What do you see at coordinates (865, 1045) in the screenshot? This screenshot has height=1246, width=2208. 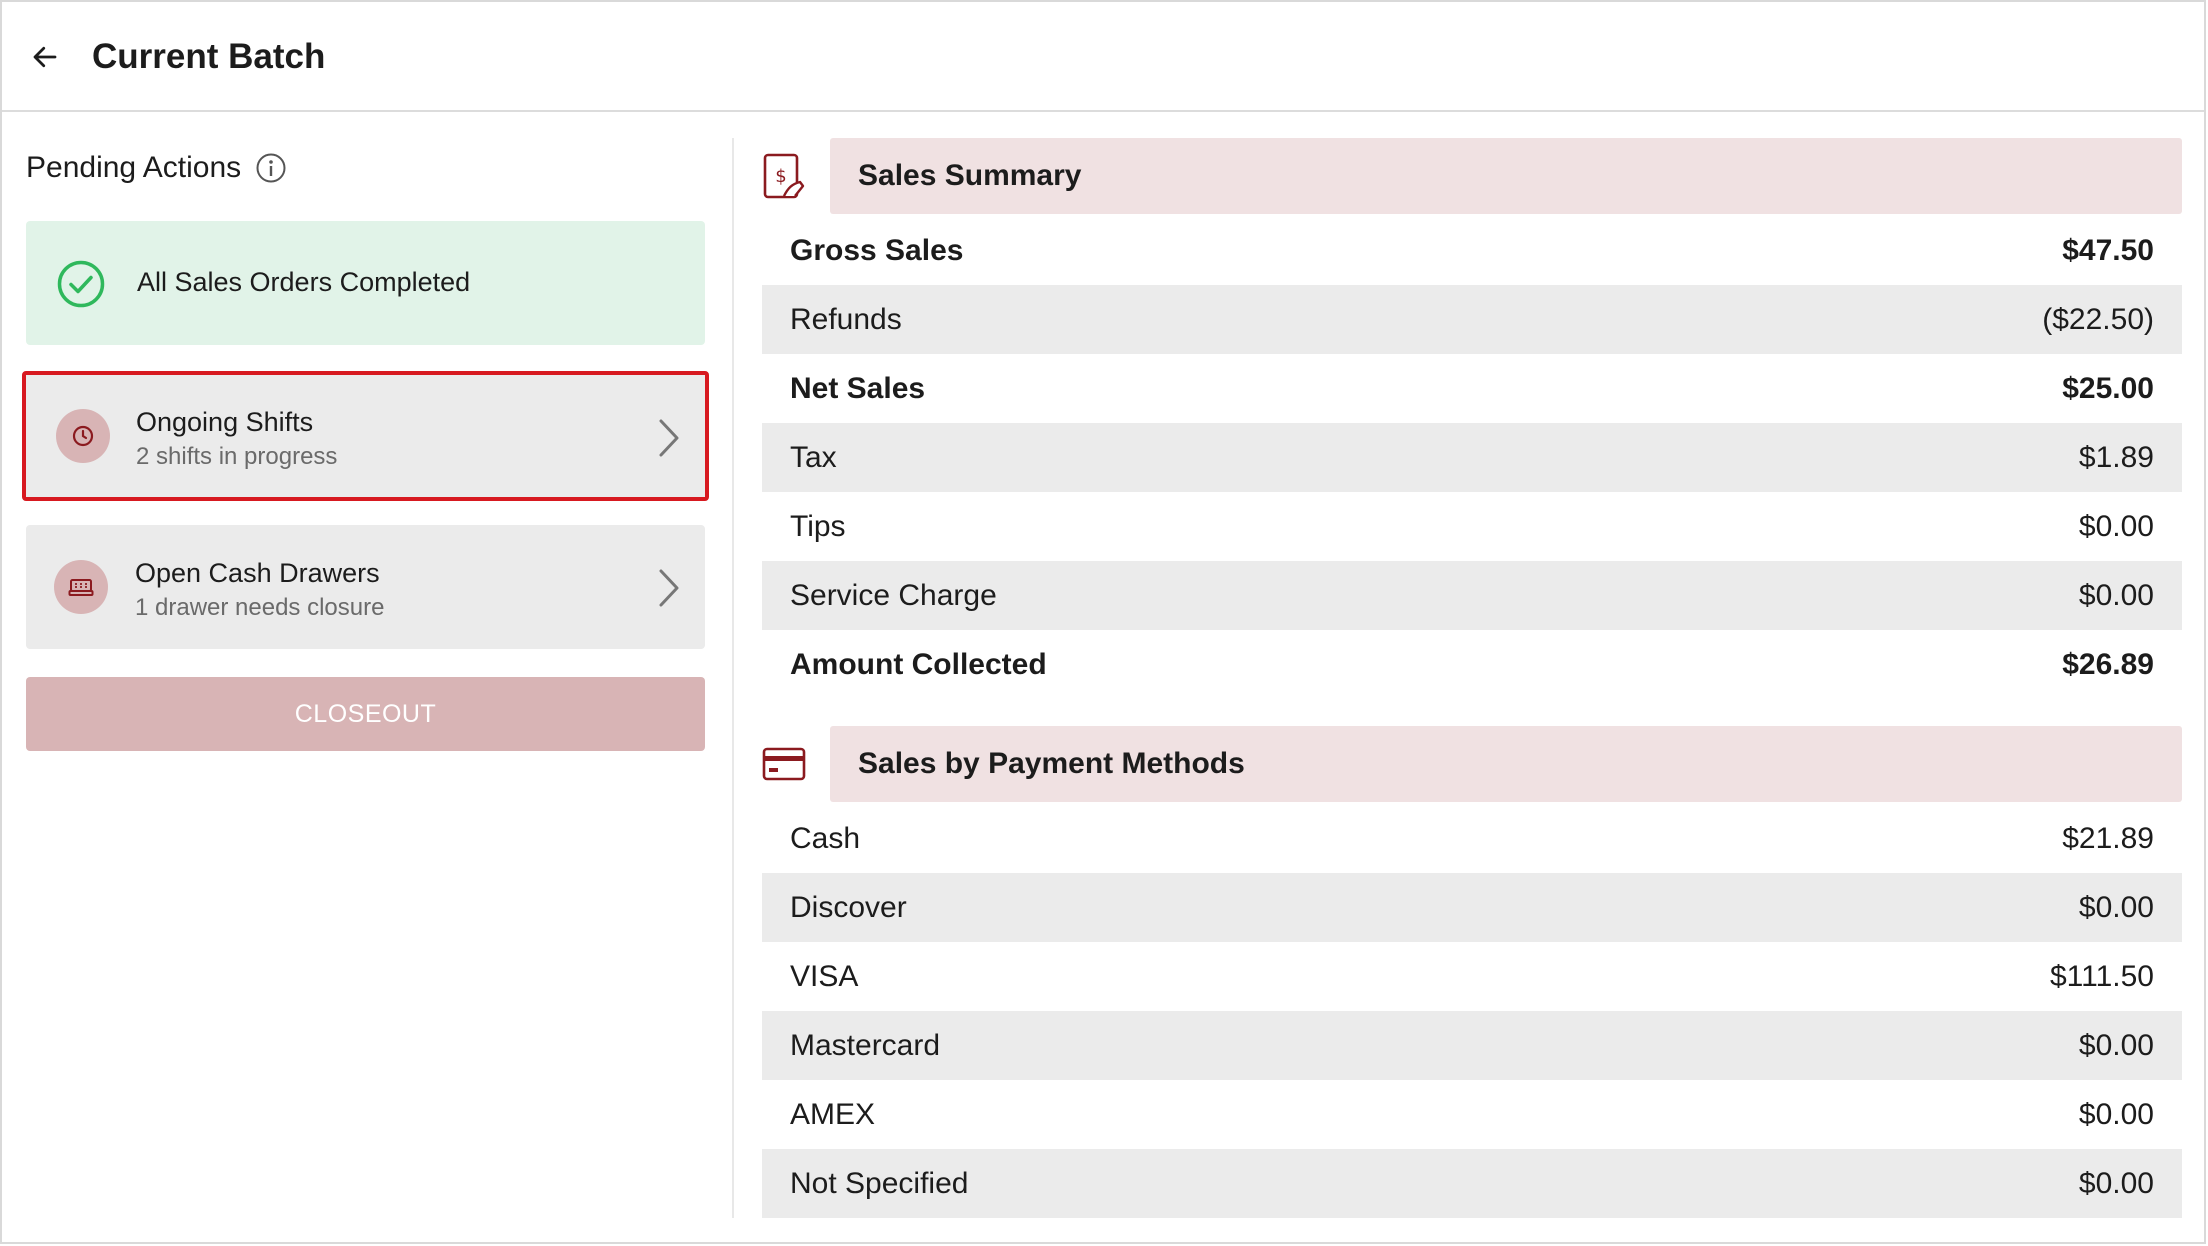 I see `row-label: Mastercard` at bounding box center [865, 1045].